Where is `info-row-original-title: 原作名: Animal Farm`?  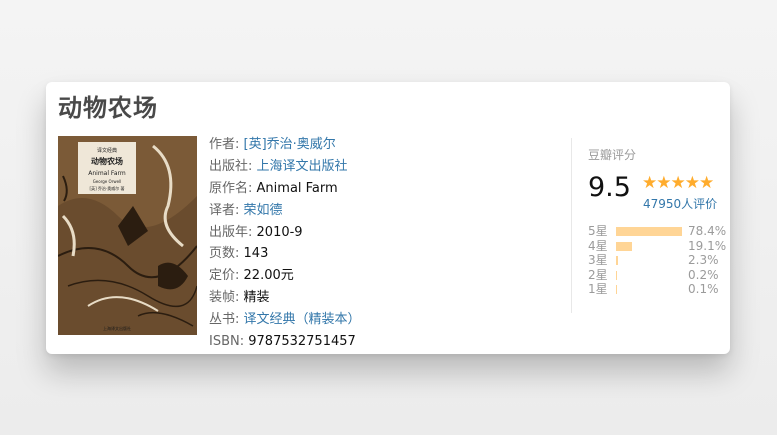 info-row-original-title: 原作名: Animal Farm is located at coordinates (285, 189).